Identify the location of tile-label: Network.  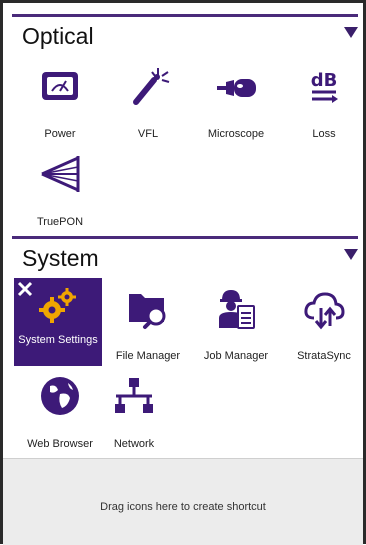
(134, 444).